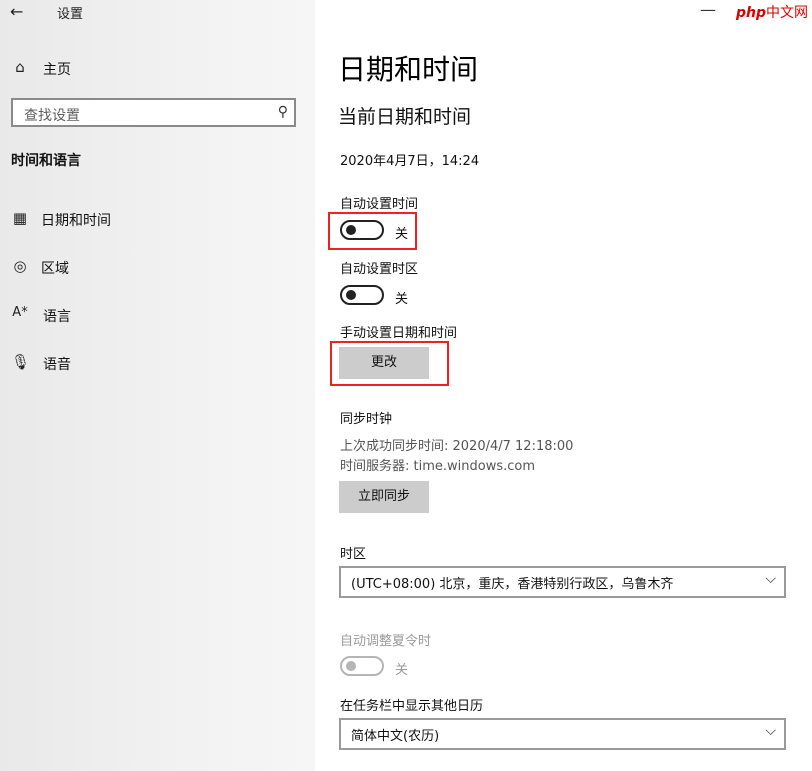 The image size is (812, 771). I want to click on microphone-icon: 🎙, so click(21, 362).